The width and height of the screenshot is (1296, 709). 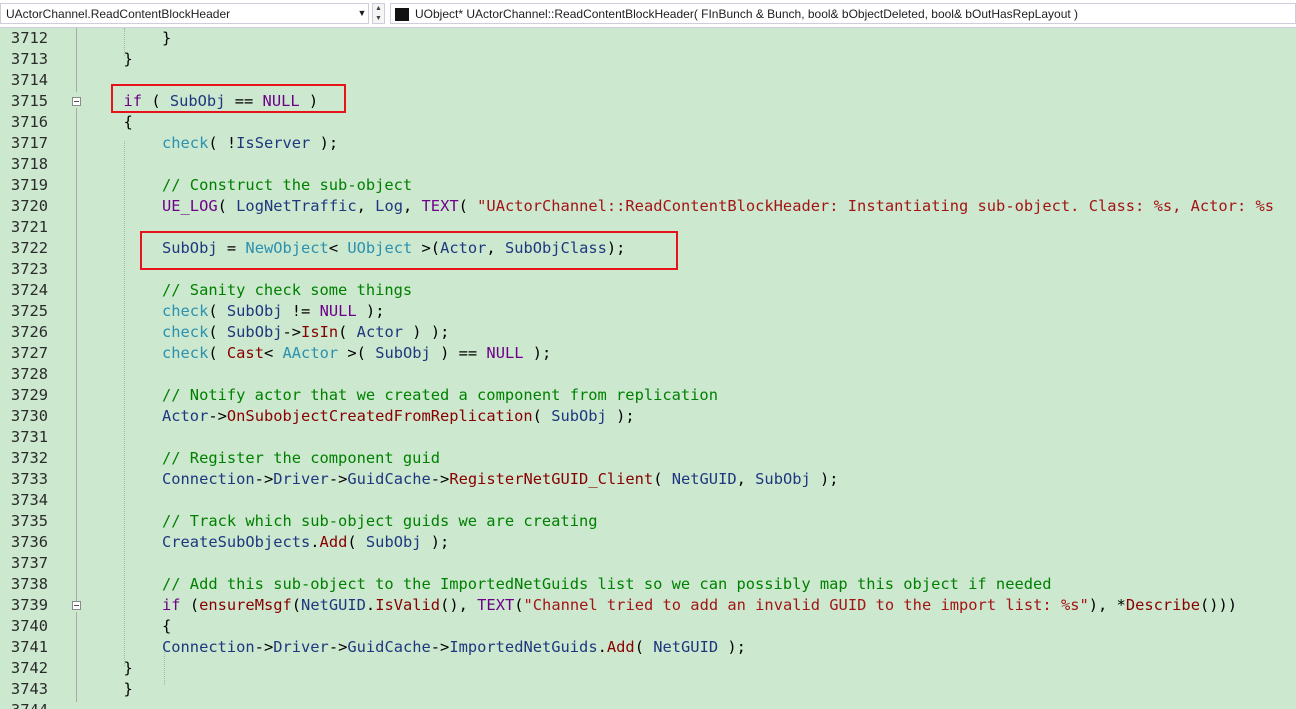 I want to click on code-line: 3737, so click(x=648, y=563).